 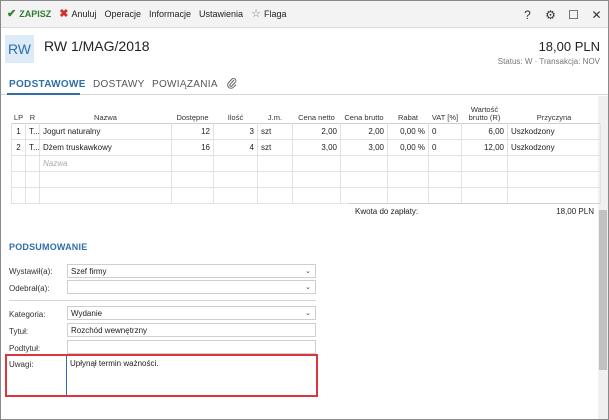 I want to click on total-row: Kwota do zapłaty: 18,00 PLN, so click(x=474, y=211).